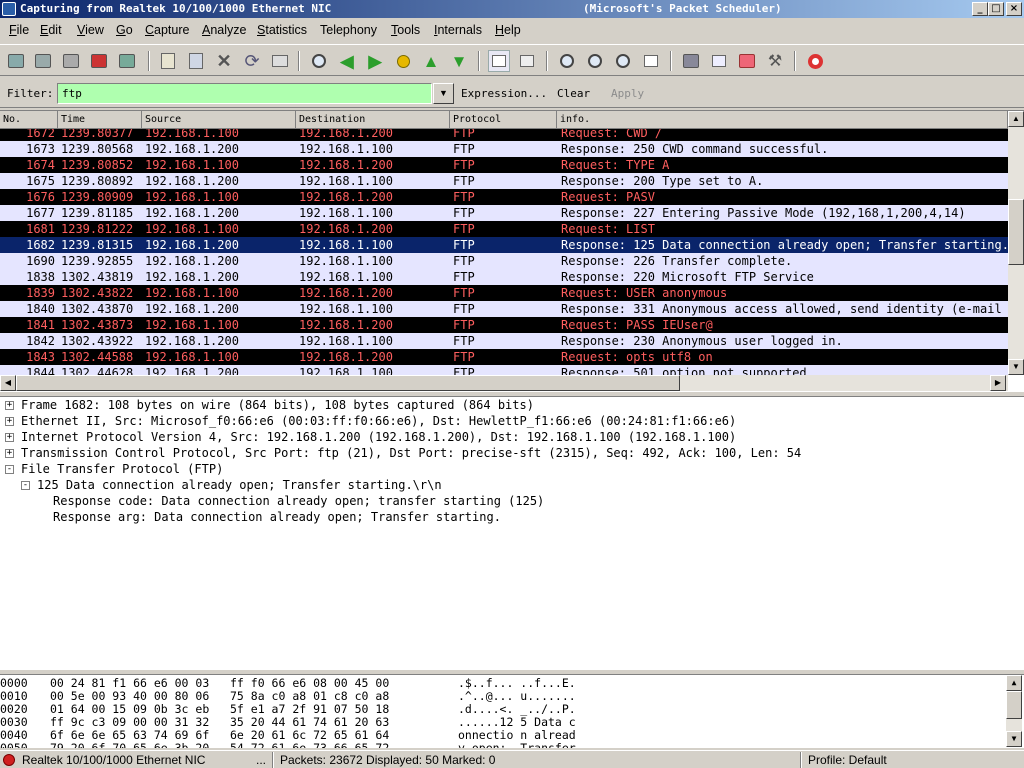 The width and height of the screenshot is (1024, 768). What do you see at coordinates (458, 30) in the screenshot?
I see `menu-internals: Internals` at bounding box center [458, 30].